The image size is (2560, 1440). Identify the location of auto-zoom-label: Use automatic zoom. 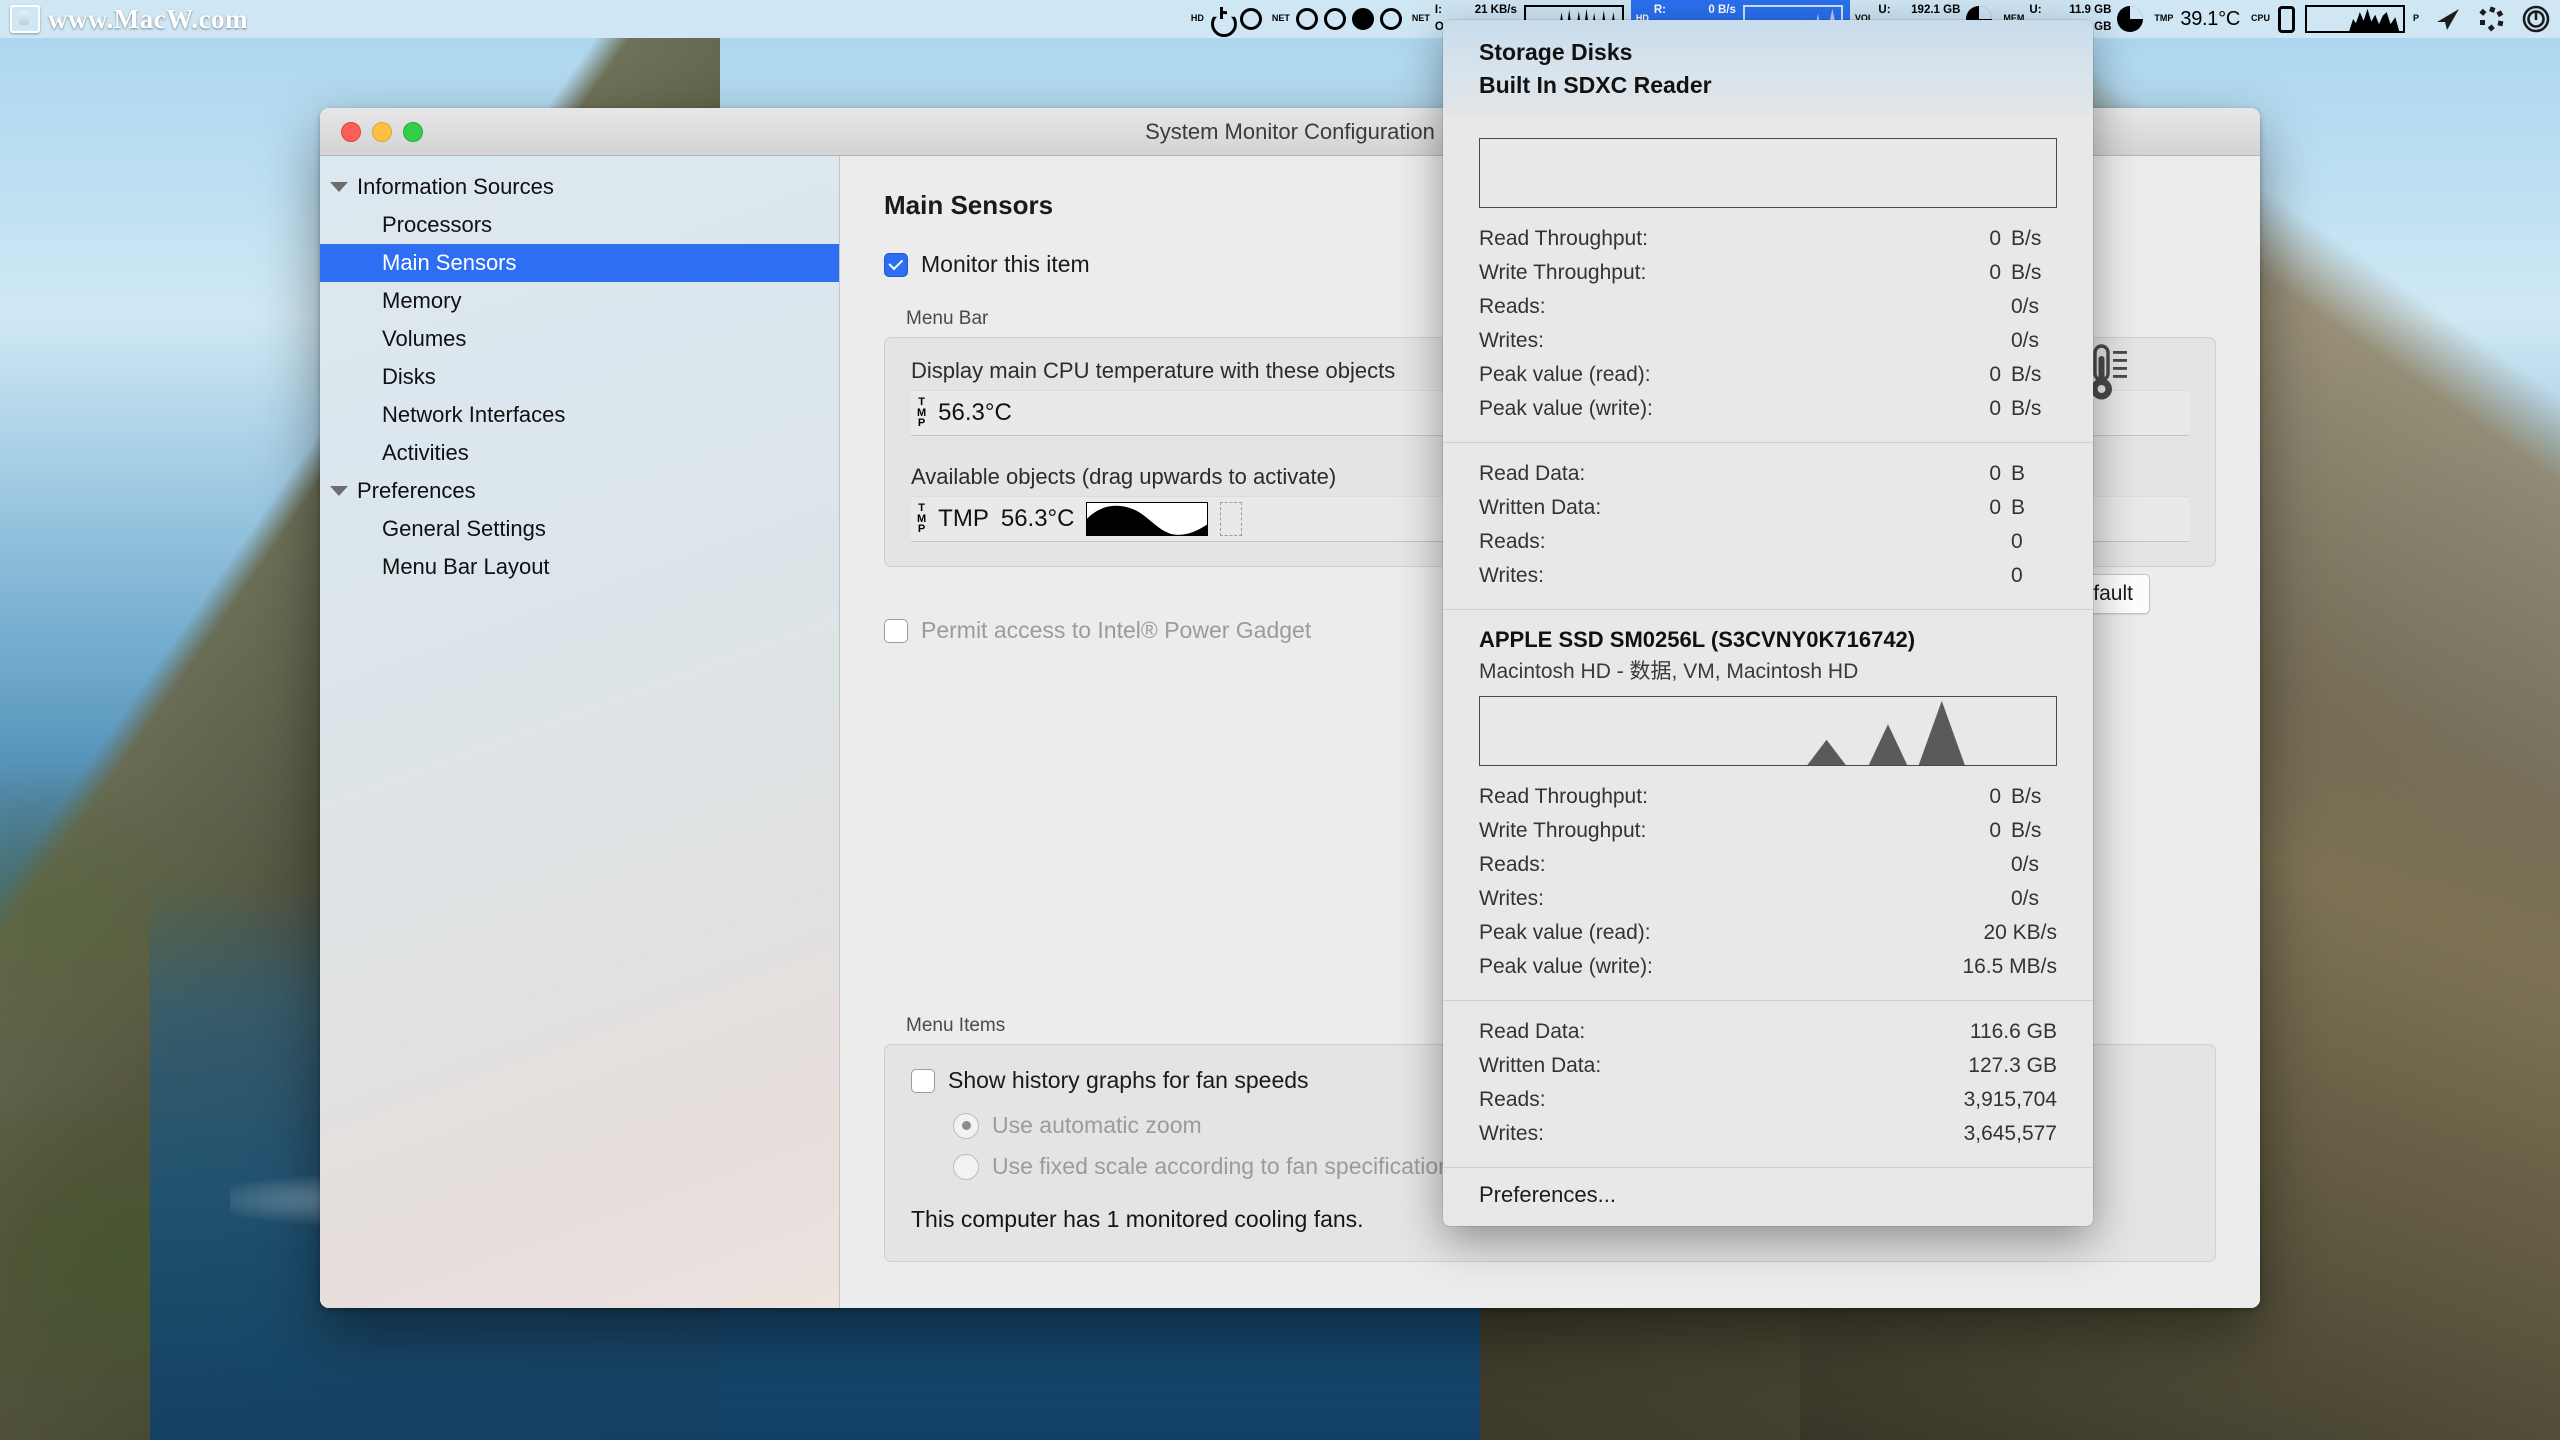
(1097, 1125).